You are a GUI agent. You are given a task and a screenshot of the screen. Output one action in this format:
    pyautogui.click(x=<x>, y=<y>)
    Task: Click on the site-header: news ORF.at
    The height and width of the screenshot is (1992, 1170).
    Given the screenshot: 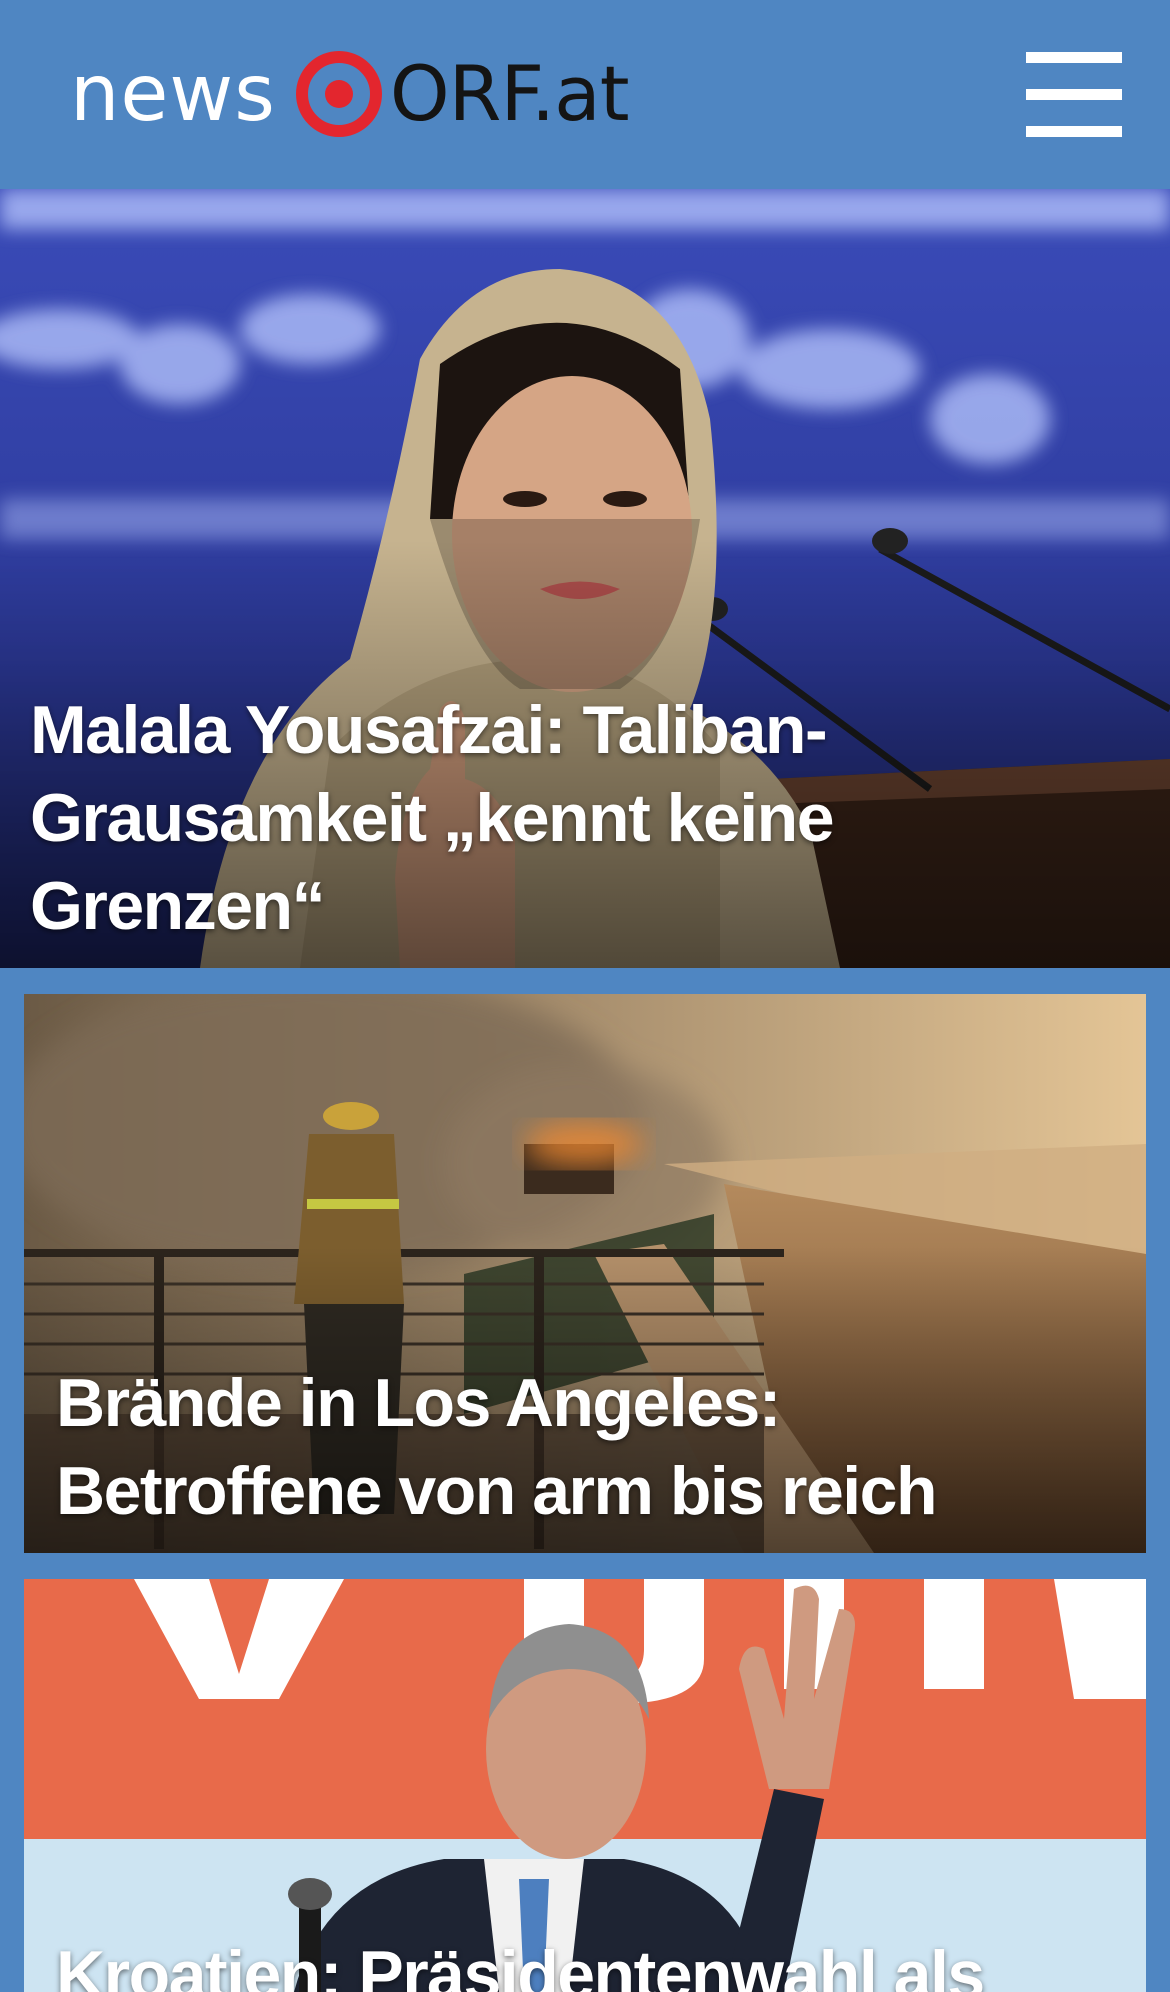 What is the action you would take?
    pyautogui.click(x=585, y=94)
    